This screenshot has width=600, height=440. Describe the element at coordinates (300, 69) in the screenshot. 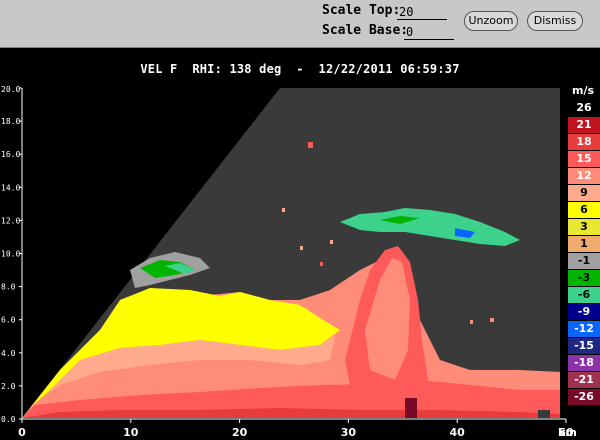

I see `plot-title: VEL F RHI: 138 deg - 12/22/2011 06:59:37` at that location.